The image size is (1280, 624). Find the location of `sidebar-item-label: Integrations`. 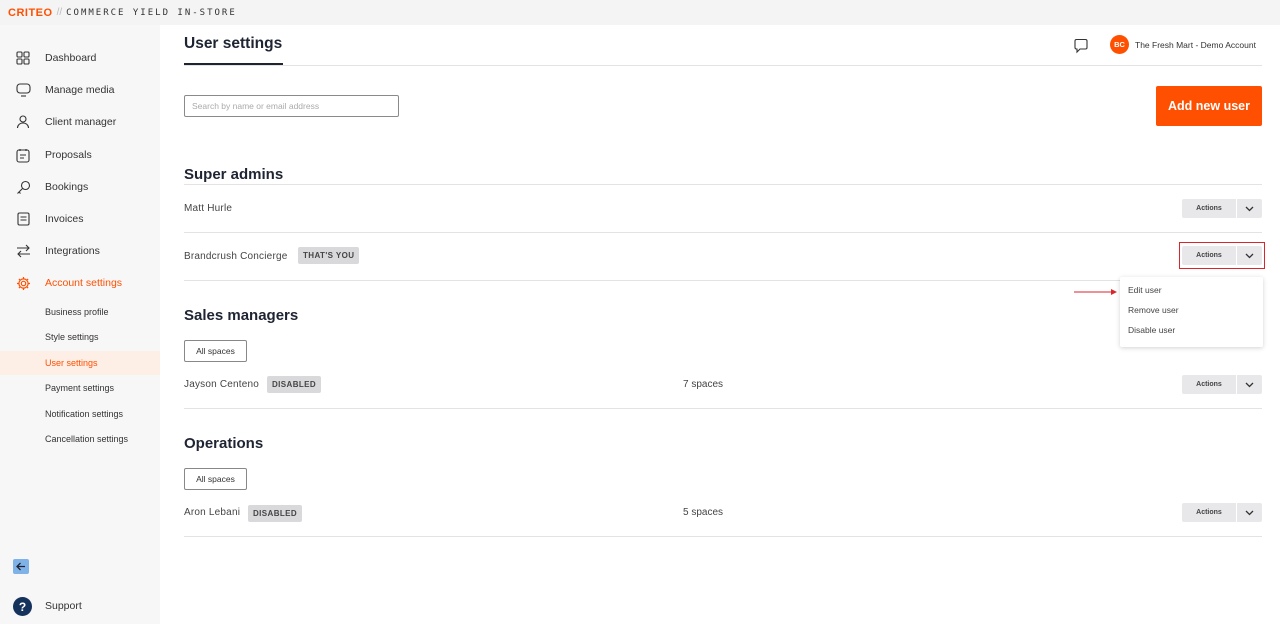

sidebar-item-label: Integrations is located at coordinates (72, 251).